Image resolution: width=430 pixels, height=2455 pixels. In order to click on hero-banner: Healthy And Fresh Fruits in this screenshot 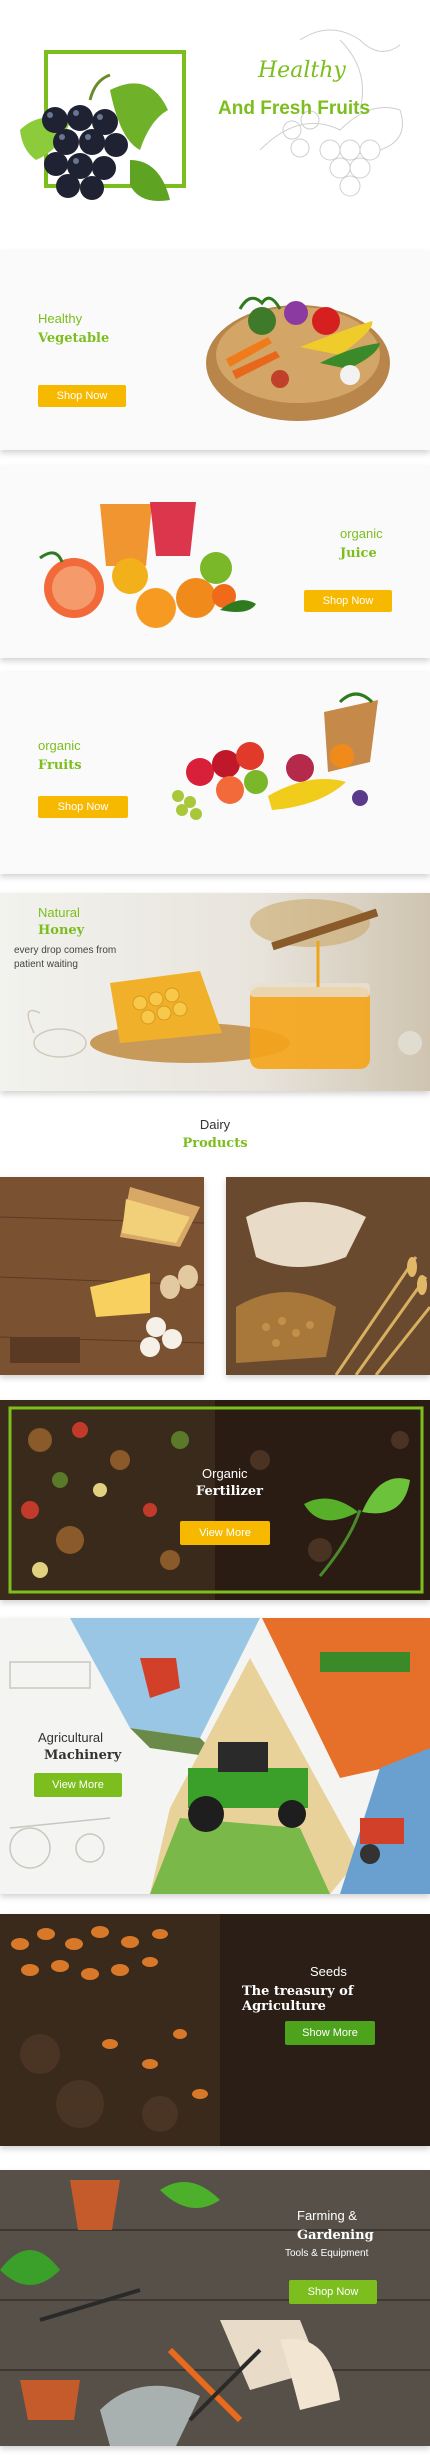, I will do `click(215, 120)`.